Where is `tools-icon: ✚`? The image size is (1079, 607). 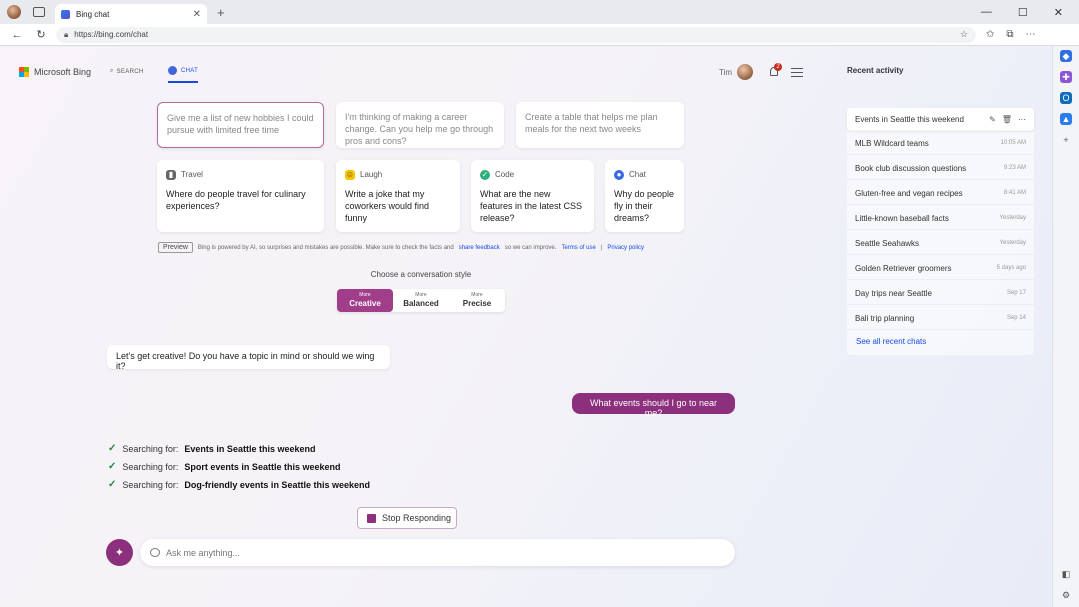
tools-icon: ✚ is located at coordinates (1066, 77).